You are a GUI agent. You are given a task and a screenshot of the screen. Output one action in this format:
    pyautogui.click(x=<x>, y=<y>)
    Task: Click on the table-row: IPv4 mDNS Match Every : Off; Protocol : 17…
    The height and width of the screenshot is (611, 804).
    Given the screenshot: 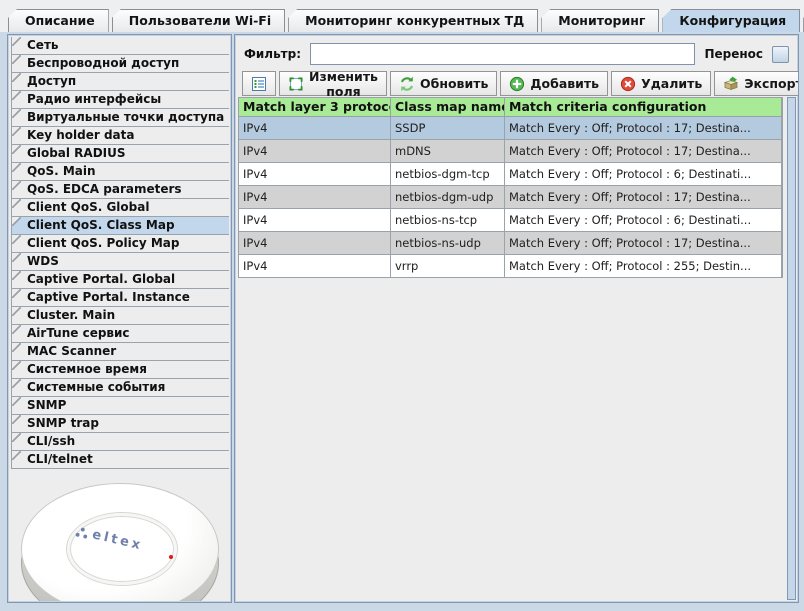 What is the action you would take?
    pyautogui.click(x=510, y=151)
    